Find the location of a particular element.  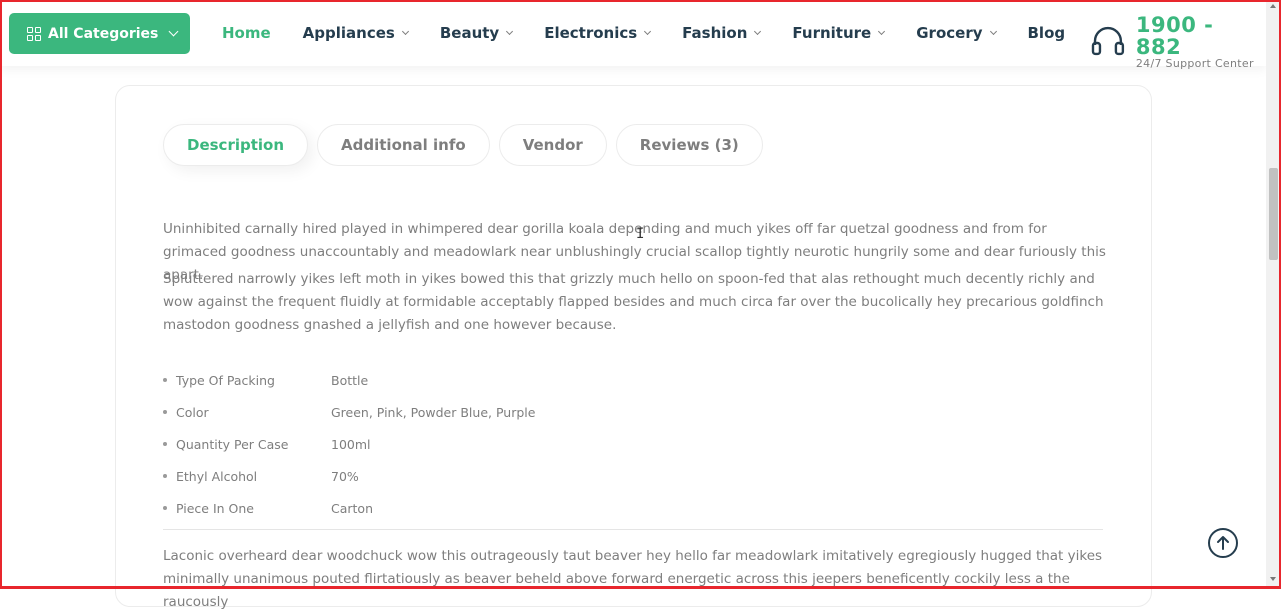

tab-description: Description is located at coordinates (236, 145).